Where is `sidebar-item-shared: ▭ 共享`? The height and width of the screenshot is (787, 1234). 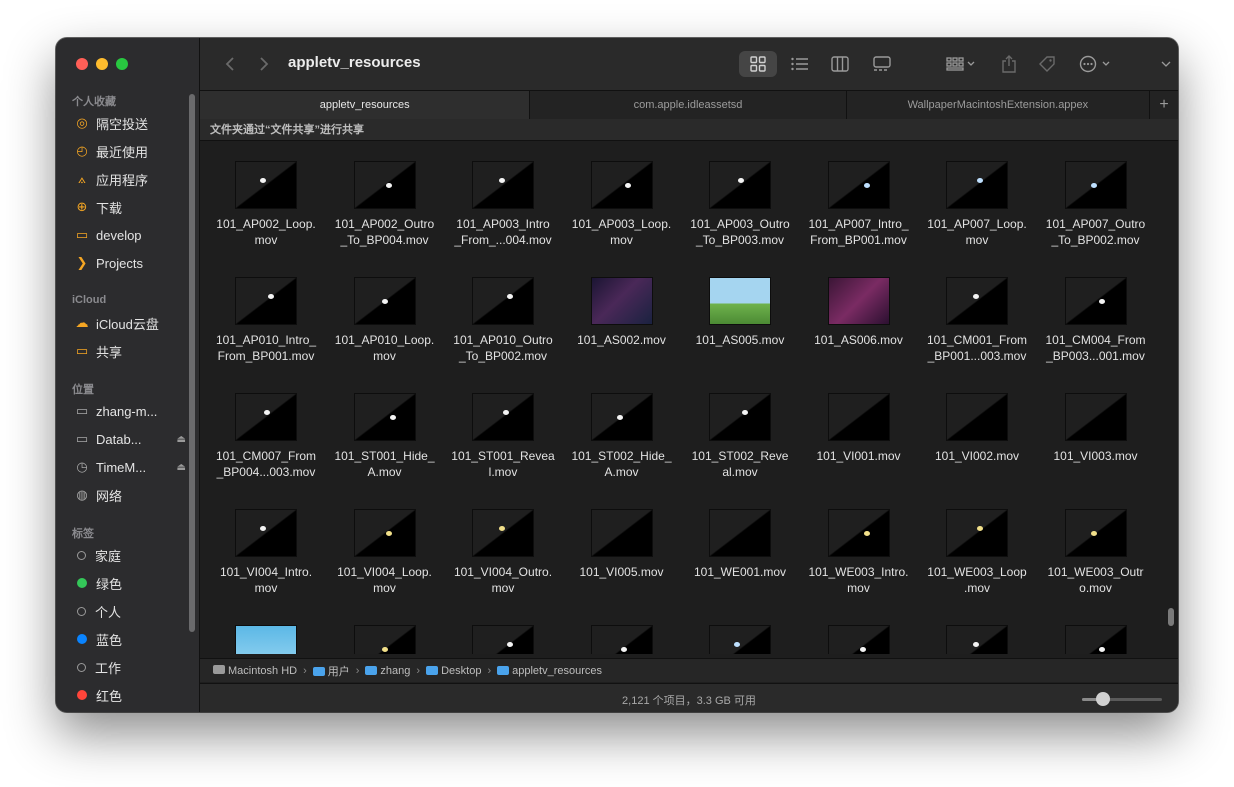
sidebar-item-shared: ▭ 共享 is located at coordinates (130, 351).